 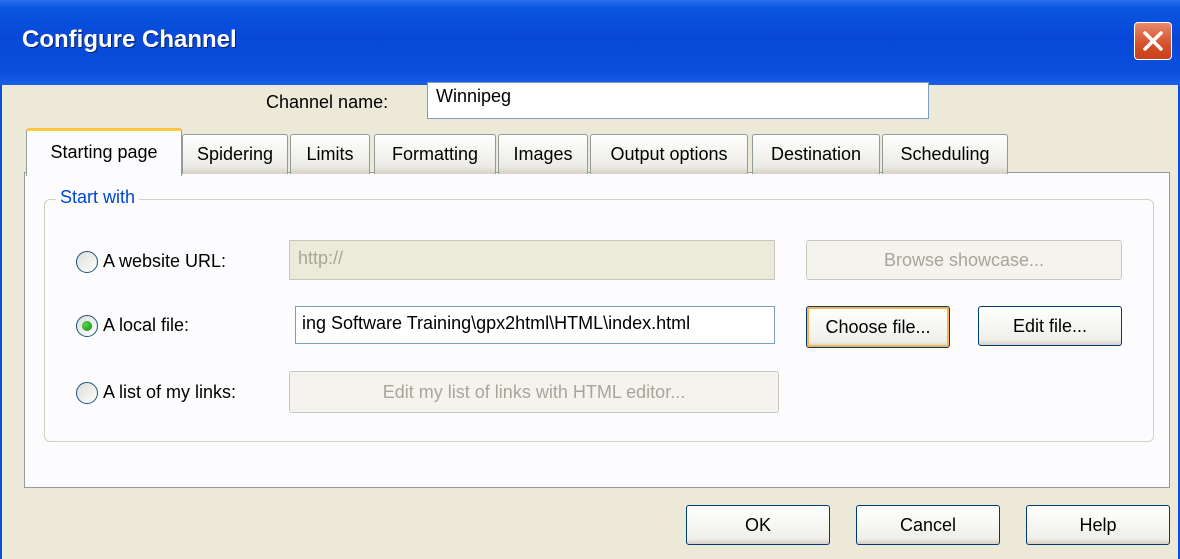 What do you see at coordinates (330, 154) in the screenshot?
I see `tab-limits: Limits` at bounding box center [330, 154].